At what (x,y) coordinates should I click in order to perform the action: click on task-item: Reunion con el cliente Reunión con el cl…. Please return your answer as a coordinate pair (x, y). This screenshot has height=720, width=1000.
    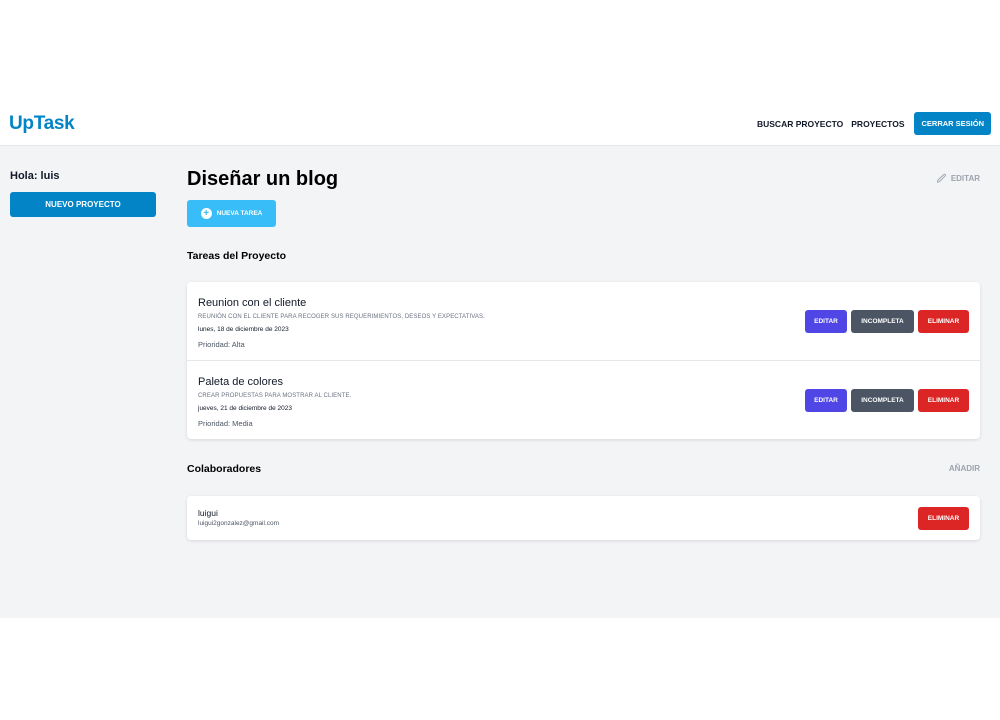
    Looking at the image, I should click on (583, 321).